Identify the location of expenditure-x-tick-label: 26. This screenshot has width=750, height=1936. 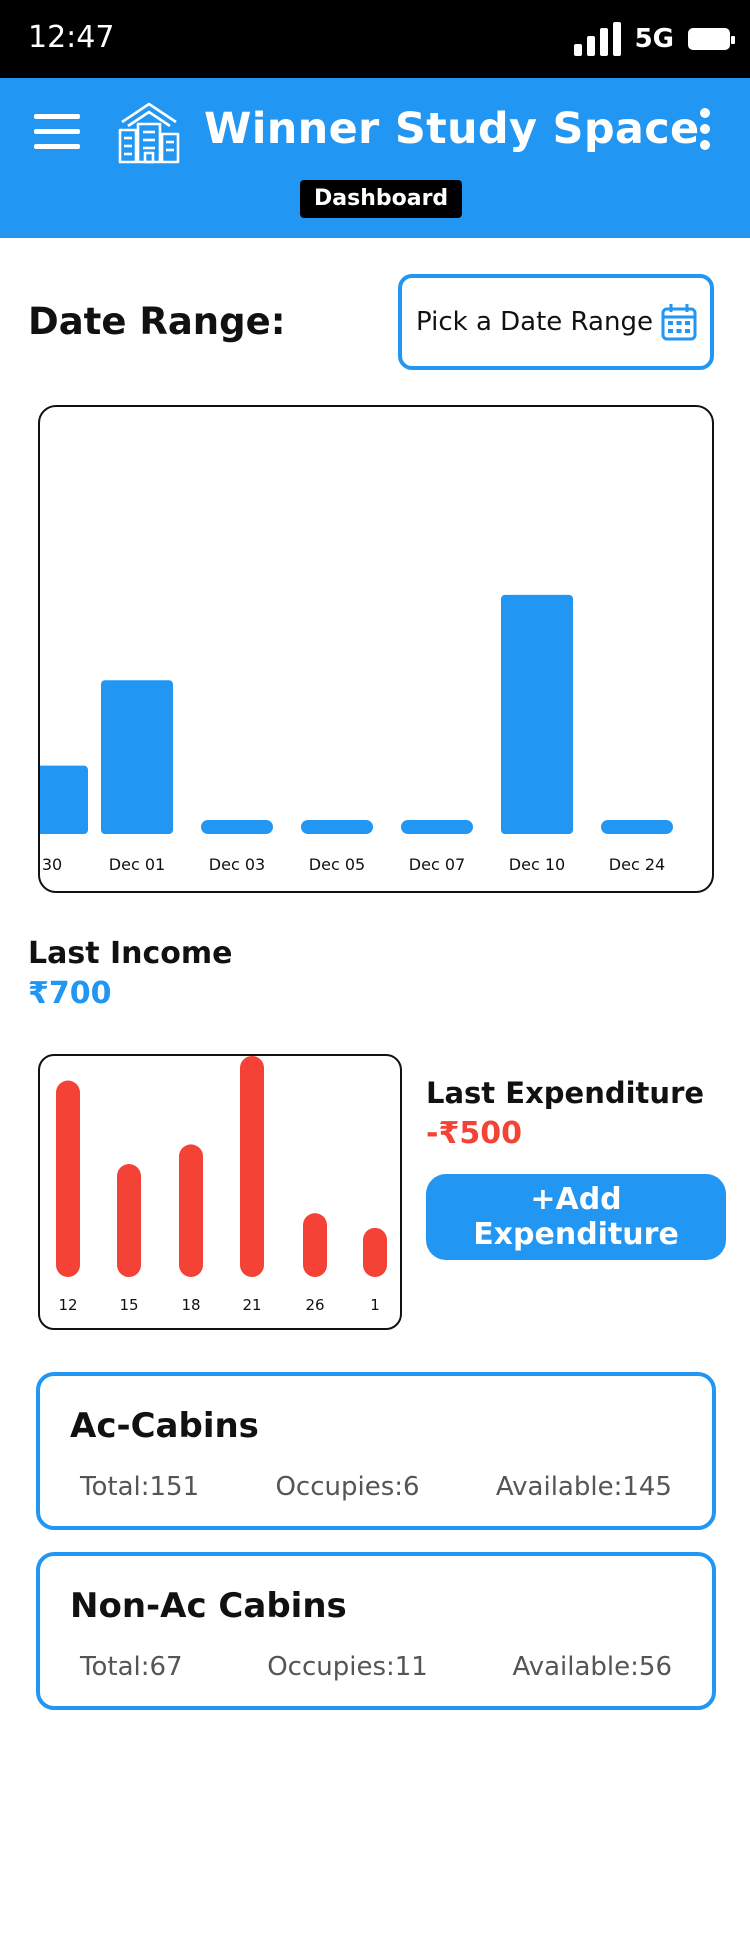
(314, 1305).